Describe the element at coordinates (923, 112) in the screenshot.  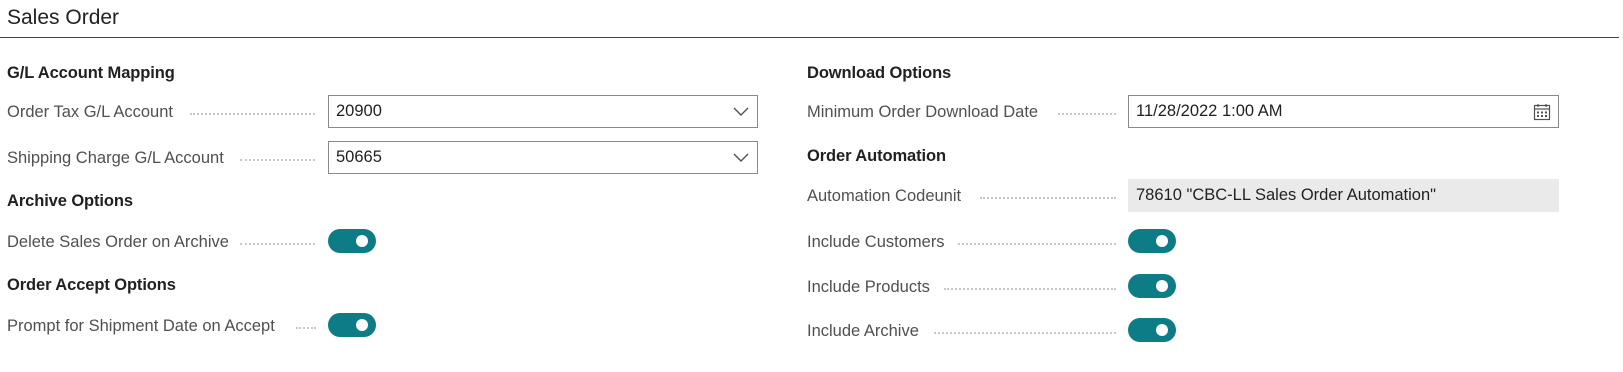
I see `minimum-order-download-date-label: Minimum Order Download Date` at that location.